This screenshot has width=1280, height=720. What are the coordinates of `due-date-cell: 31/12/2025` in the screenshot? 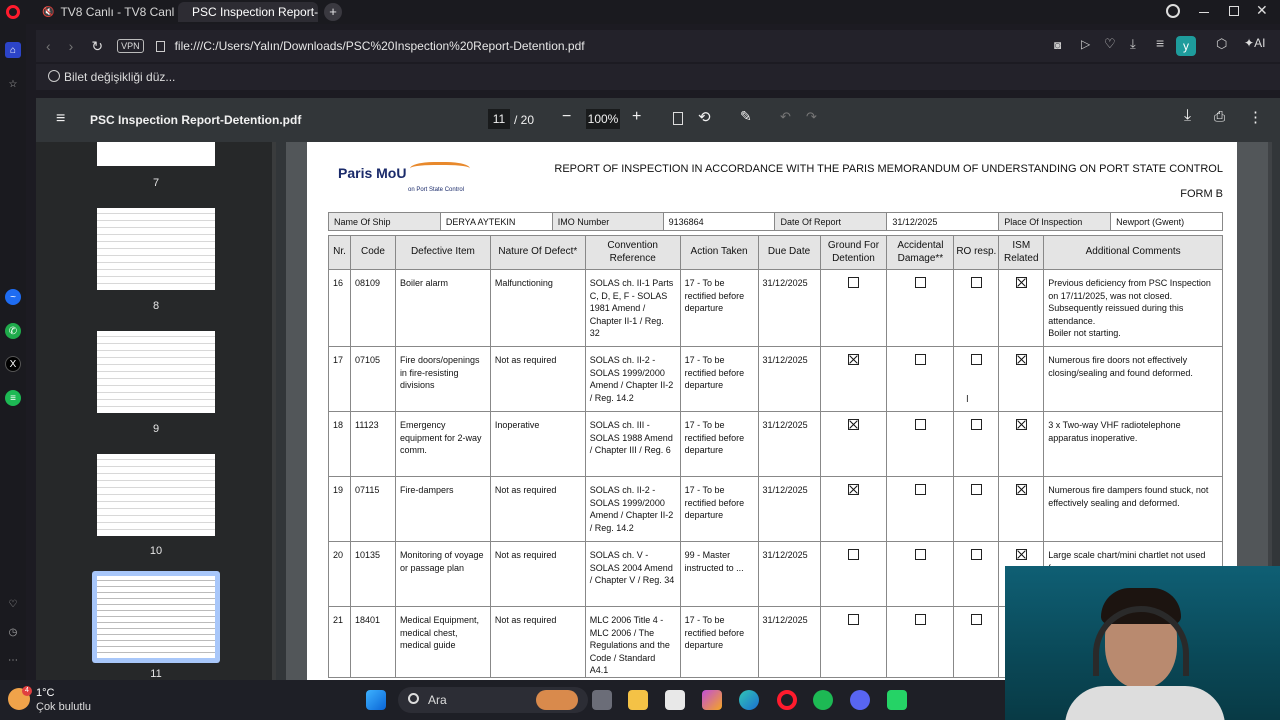 It's located at (789, 444).